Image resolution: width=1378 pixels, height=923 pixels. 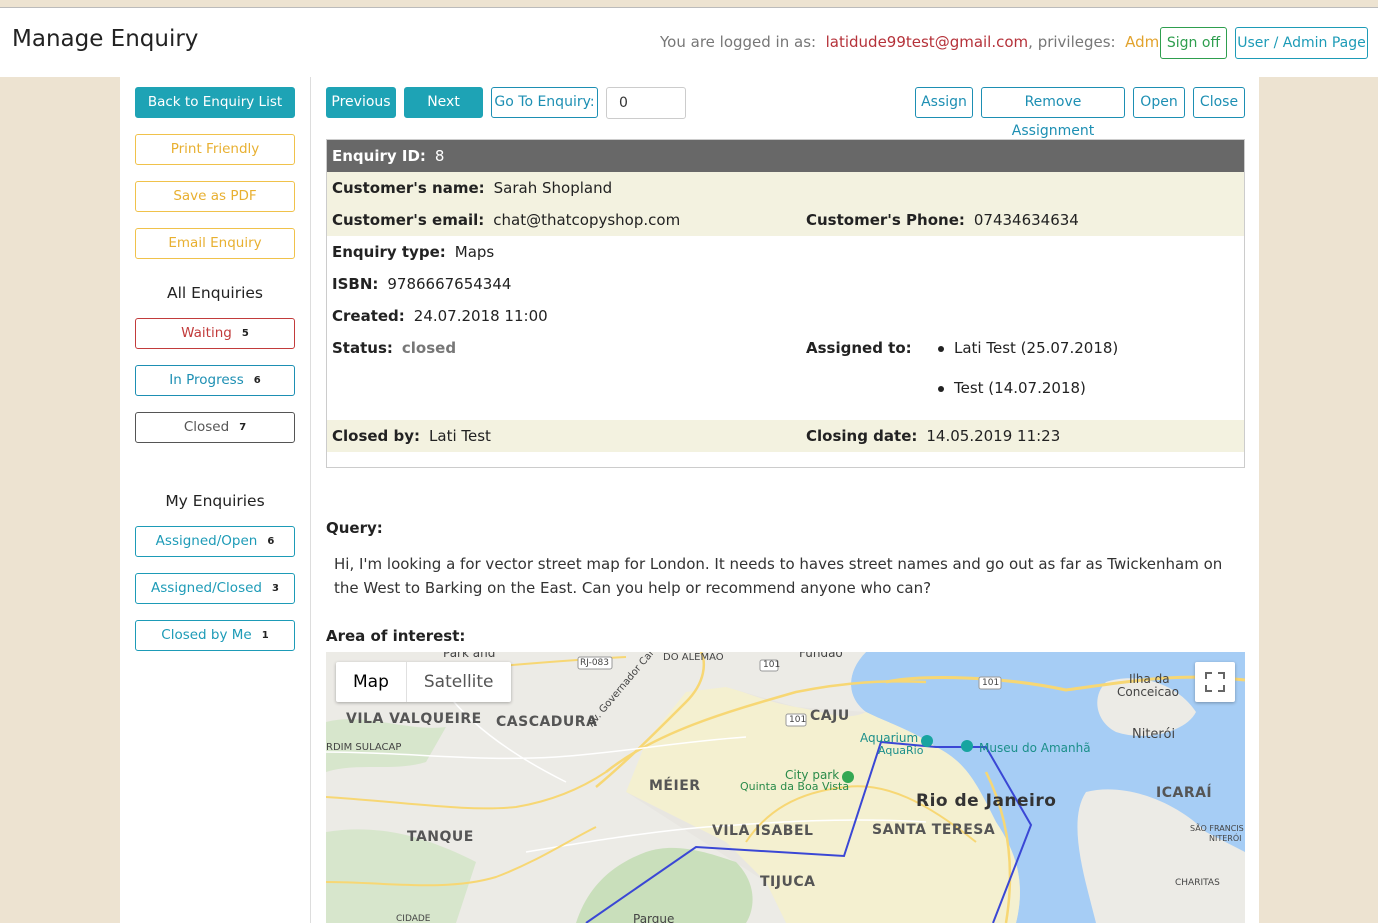 I want to click on print-friendly-button: Print Friendly, so click(x=215, y=149).